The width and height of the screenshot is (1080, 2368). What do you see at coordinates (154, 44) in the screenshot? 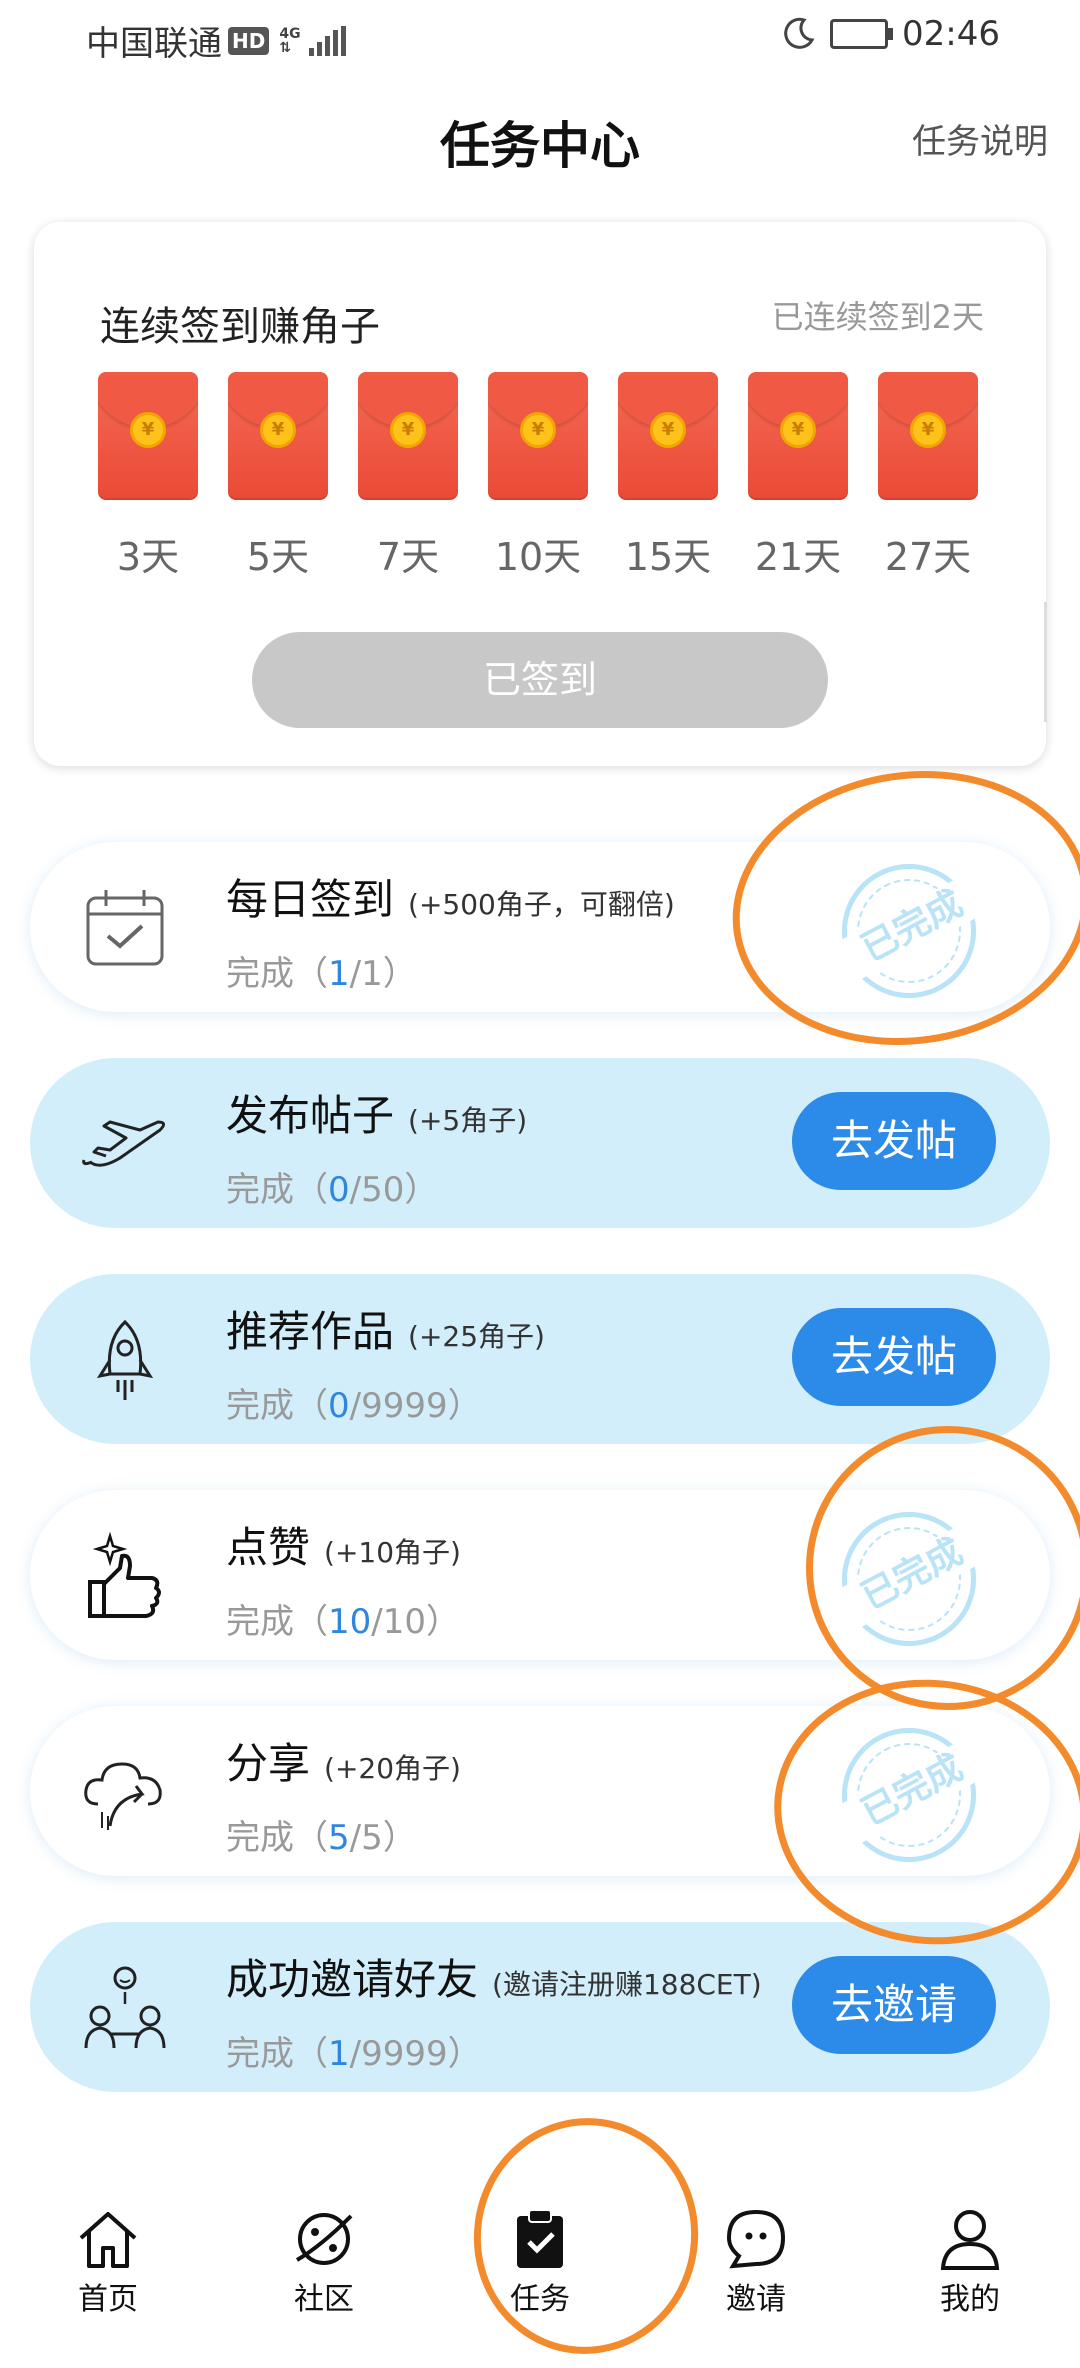
I see `carrier-name: 中国联通` at bounding box center [154, 44].